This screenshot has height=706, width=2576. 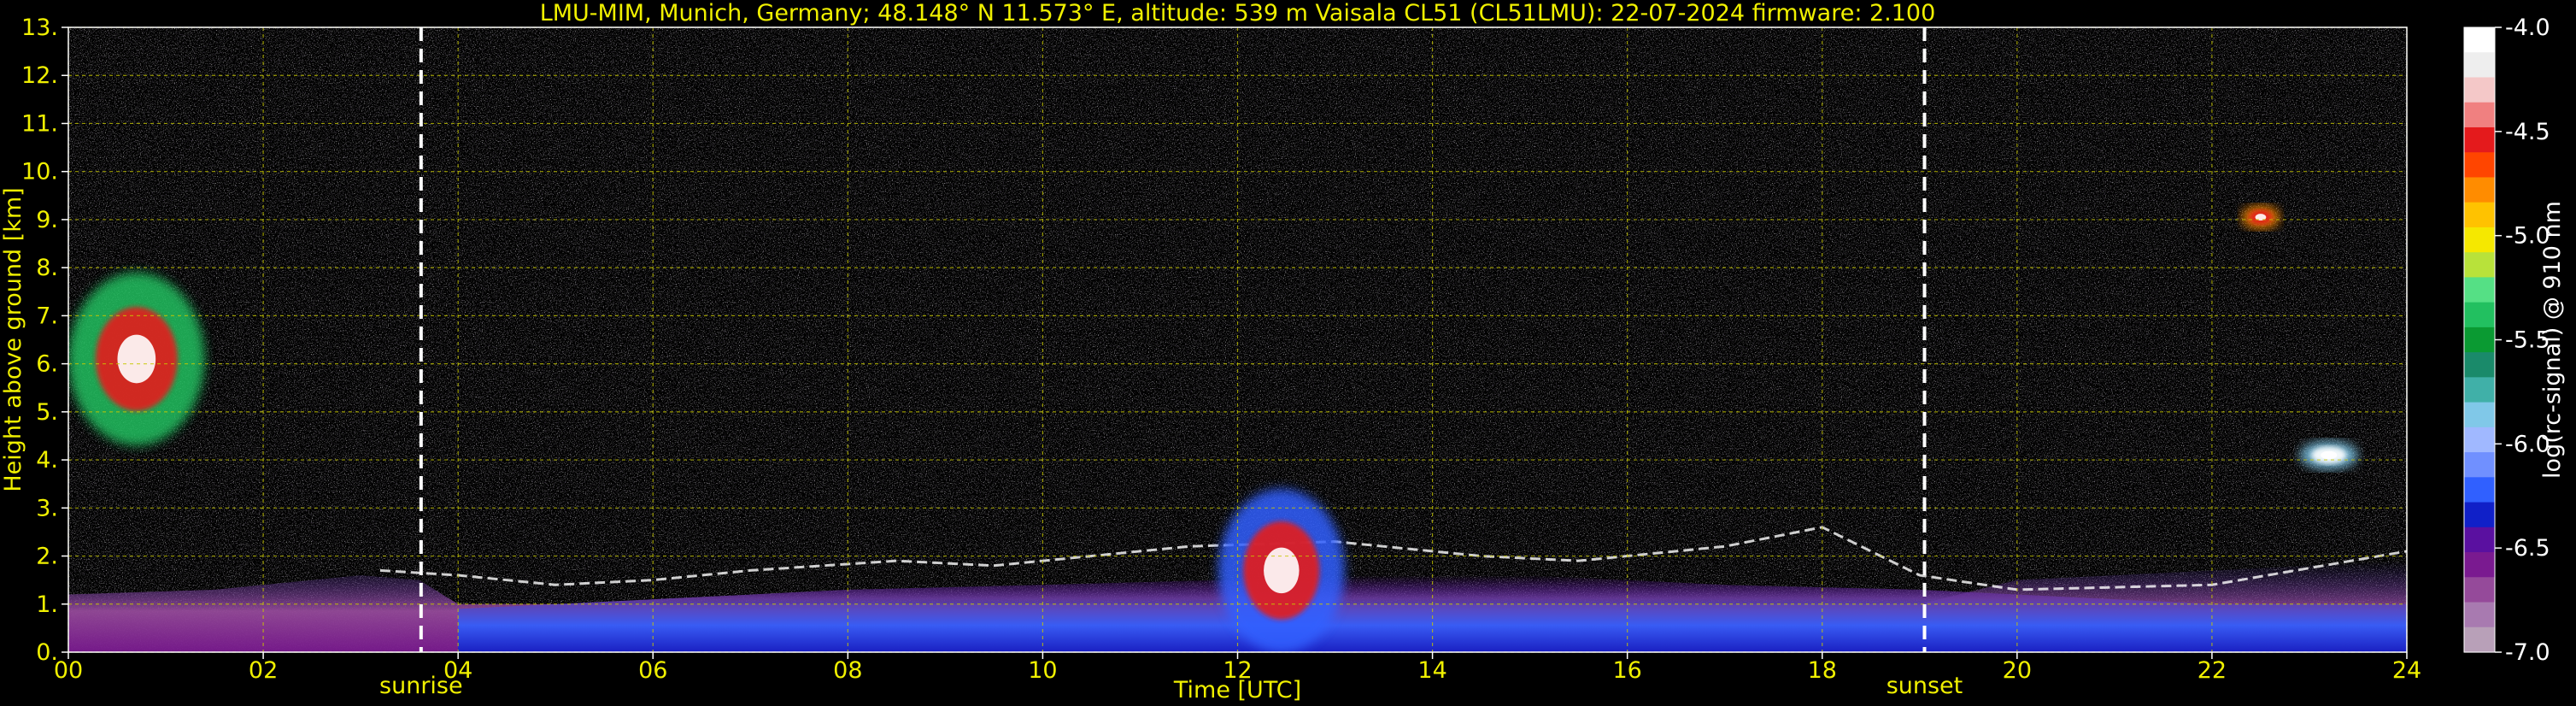 What do you see at coordinates (1925, 686) in the screenshot?
I see `event-label-sunset: sunset` at bounding box center [1925, 686].